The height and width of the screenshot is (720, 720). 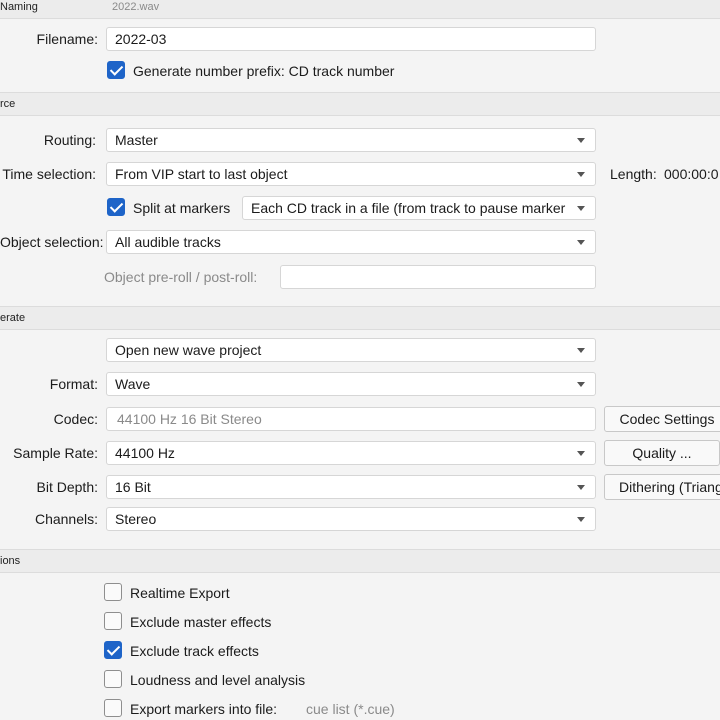 I want to click on routing-select: Master, so click(x=351, y=140).